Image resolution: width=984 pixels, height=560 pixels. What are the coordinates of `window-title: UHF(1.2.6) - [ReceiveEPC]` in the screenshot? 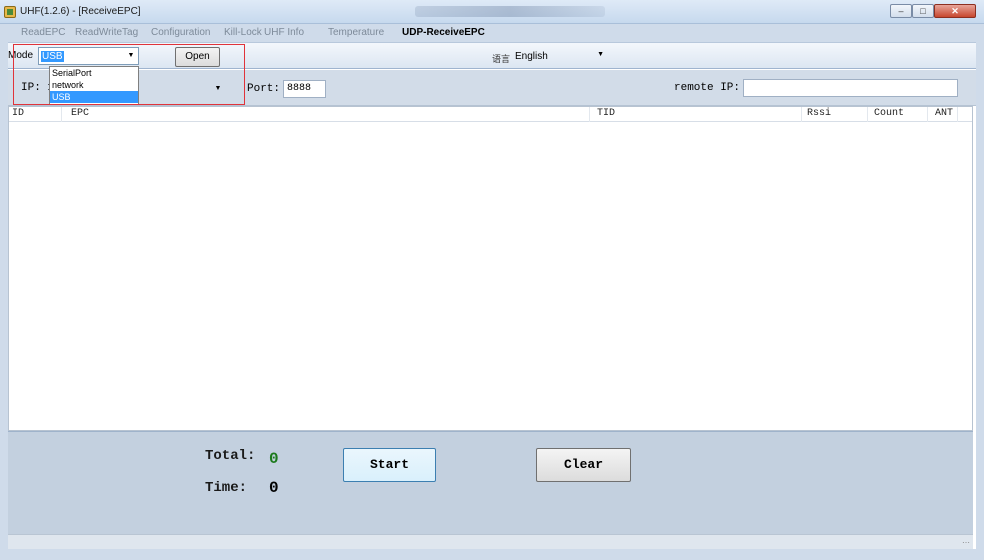 It's located at (80, 11).